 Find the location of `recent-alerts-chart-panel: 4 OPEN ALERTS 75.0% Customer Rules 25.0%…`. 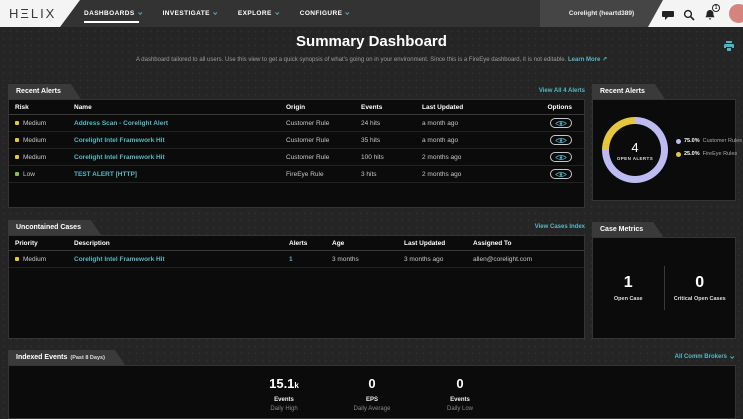

recent-alerts-chart-panel: 4 OPEN ALERTS 75.0% Customer Rules 25.0%… is located at coordinates (667, 150).